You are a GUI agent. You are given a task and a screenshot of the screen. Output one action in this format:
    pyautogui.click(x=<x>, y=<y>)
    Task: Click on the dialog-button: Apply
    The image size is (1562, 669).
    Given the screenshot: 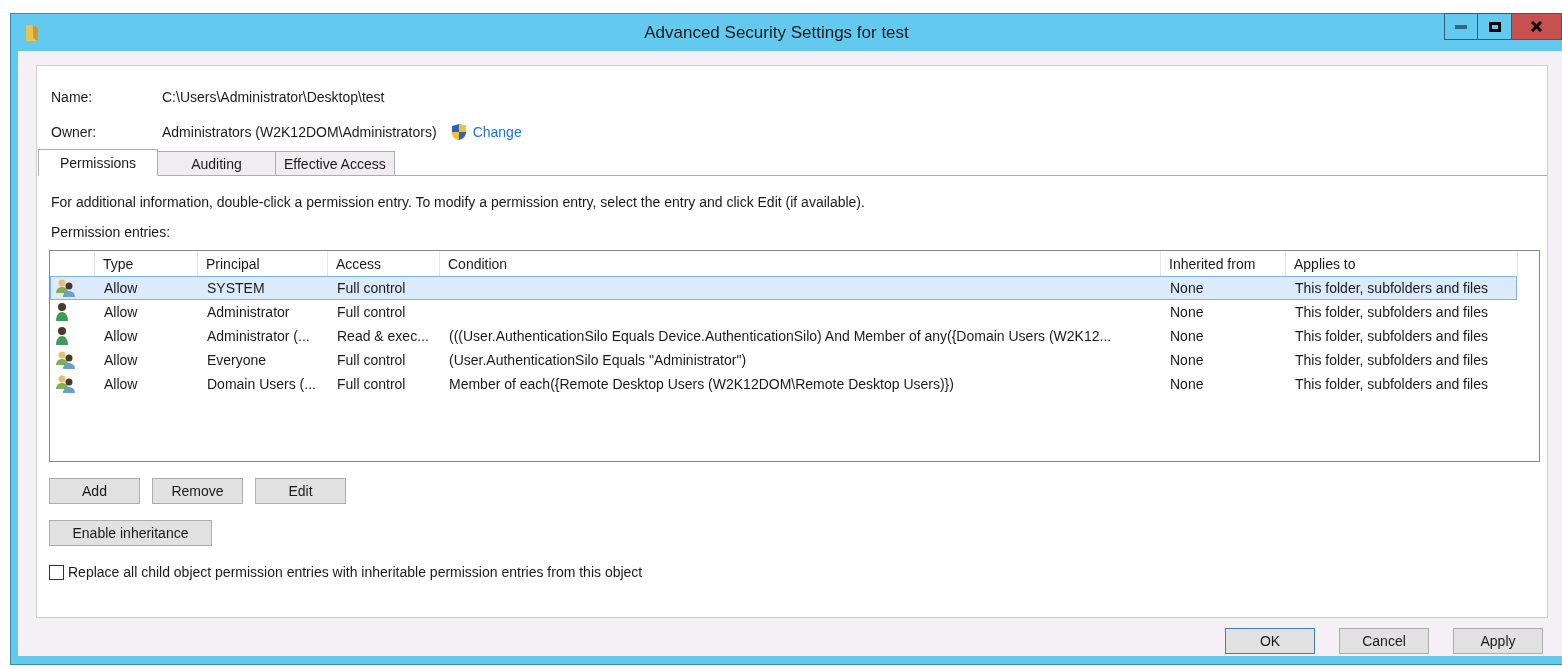 What is the action you would take?
    pyautogui.click(x=1498, y=641)
    